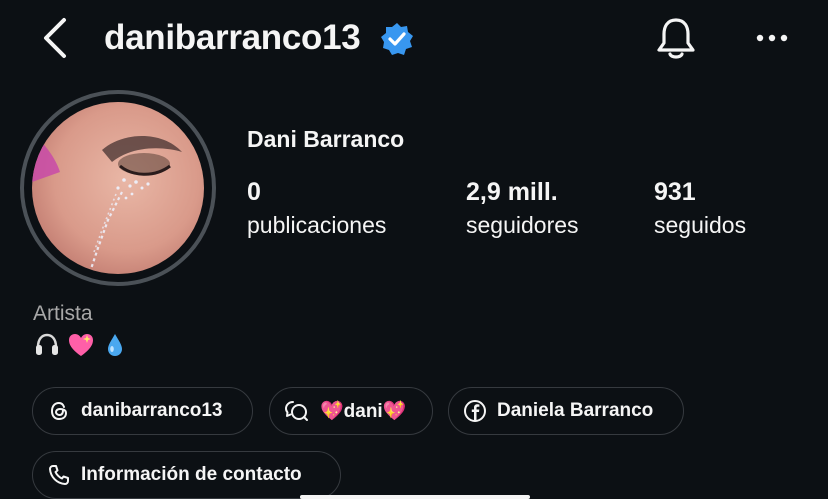 The image size is (828, 499). What do you see at coordinates (772, 38) in the screenshot?
I see `more-horizontal-icon` at bounding box center [772, 38].